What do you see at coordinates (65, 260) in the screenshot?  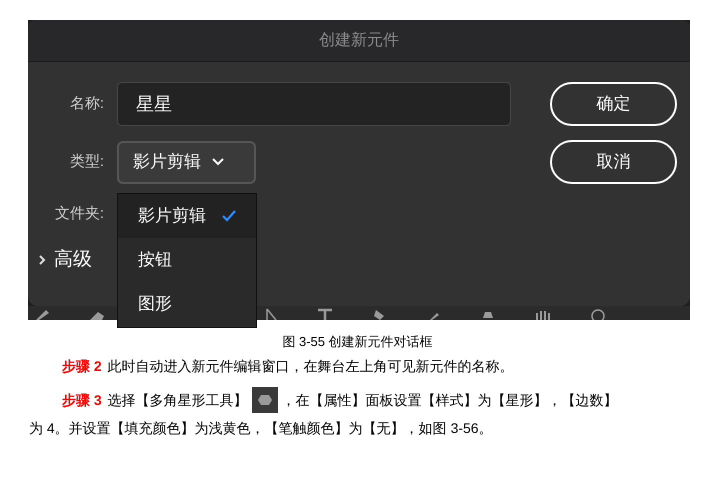 I see `advanced-toggle: 高级` at bounding box center [65, 260].